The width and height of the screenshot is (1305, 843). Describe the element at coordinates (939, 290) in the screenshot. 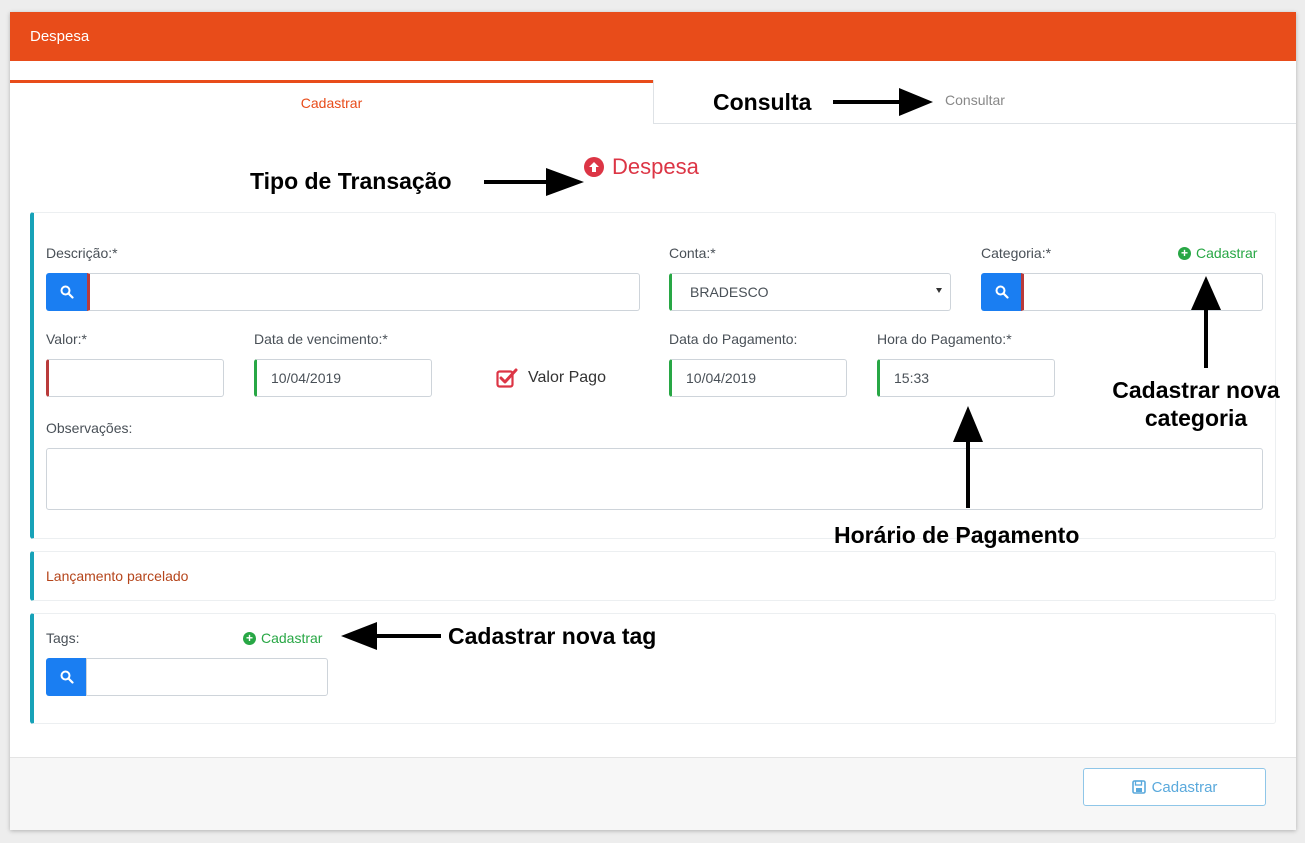

I see `caret-down-icon` at that location.